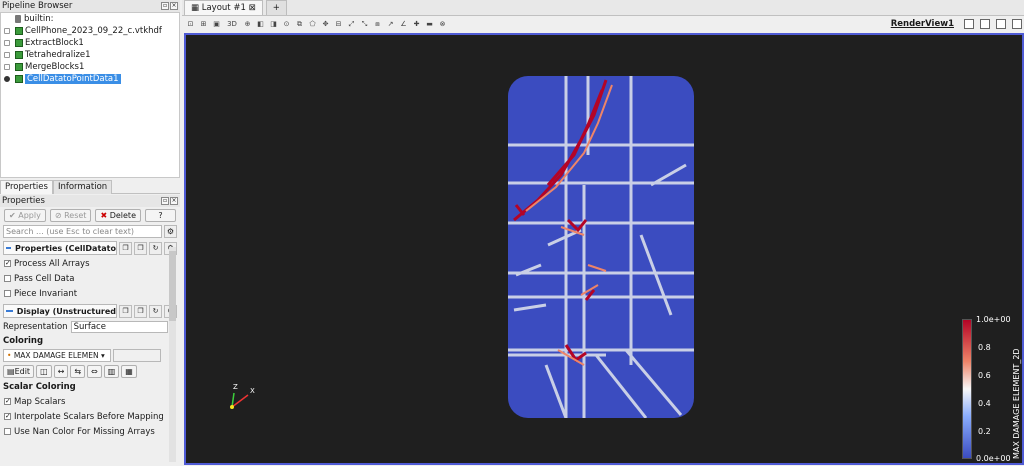 The width and height of the screenshot is (1024, 466). What do you see at coordinates (60, 311) in the screenshot?
I see `display-section-header: Display (Unstructured` at bounding box center [60, 311].